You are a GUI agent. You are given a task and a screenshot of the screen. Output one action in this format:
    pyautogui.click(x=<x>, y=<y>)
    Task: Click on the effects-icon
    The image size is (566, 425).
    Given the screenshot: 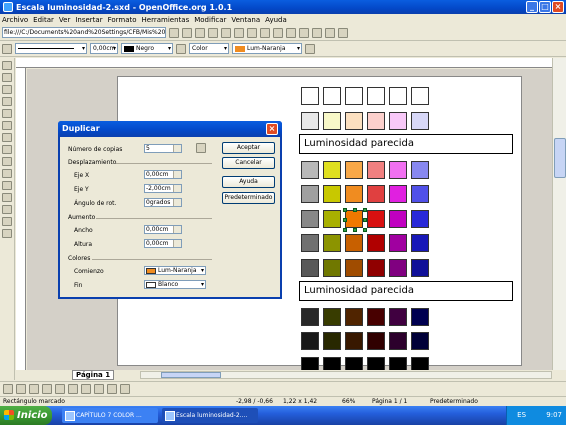 What is the action you would take?
    pyautogui.click(x=7, y=221)
    